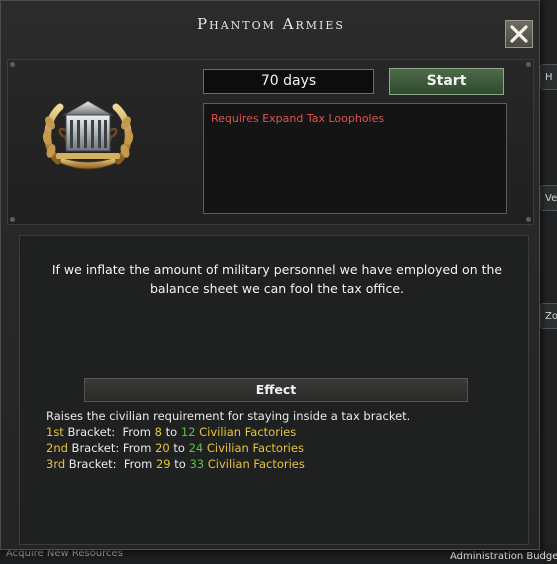 Image resolution: width=557 pixels, height=564 pixels. What do you see at coordinates (56, 464) in the screenshot?
I see `bracket-ordinal: 3rd` at bounding box center [56, 464].